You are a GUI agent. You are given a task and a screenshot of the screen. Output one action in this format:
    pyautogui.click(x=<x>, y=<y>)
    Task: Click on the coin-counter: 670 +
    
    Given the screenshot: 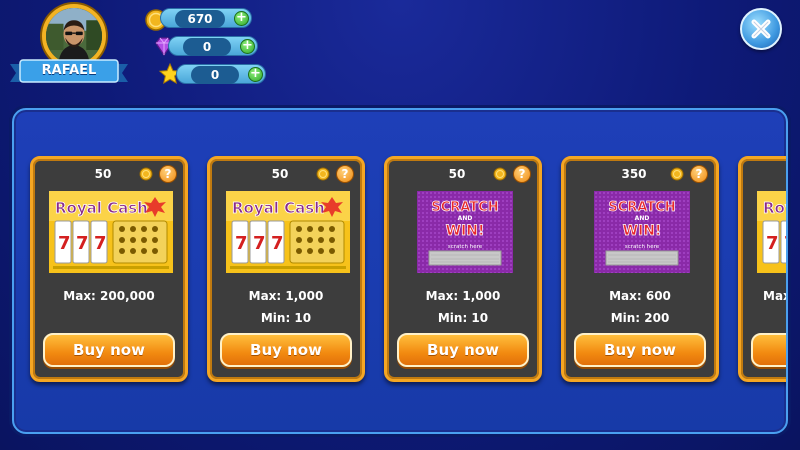 What is the action you would take?
    pyautogui.click(x=206, y=18)
    